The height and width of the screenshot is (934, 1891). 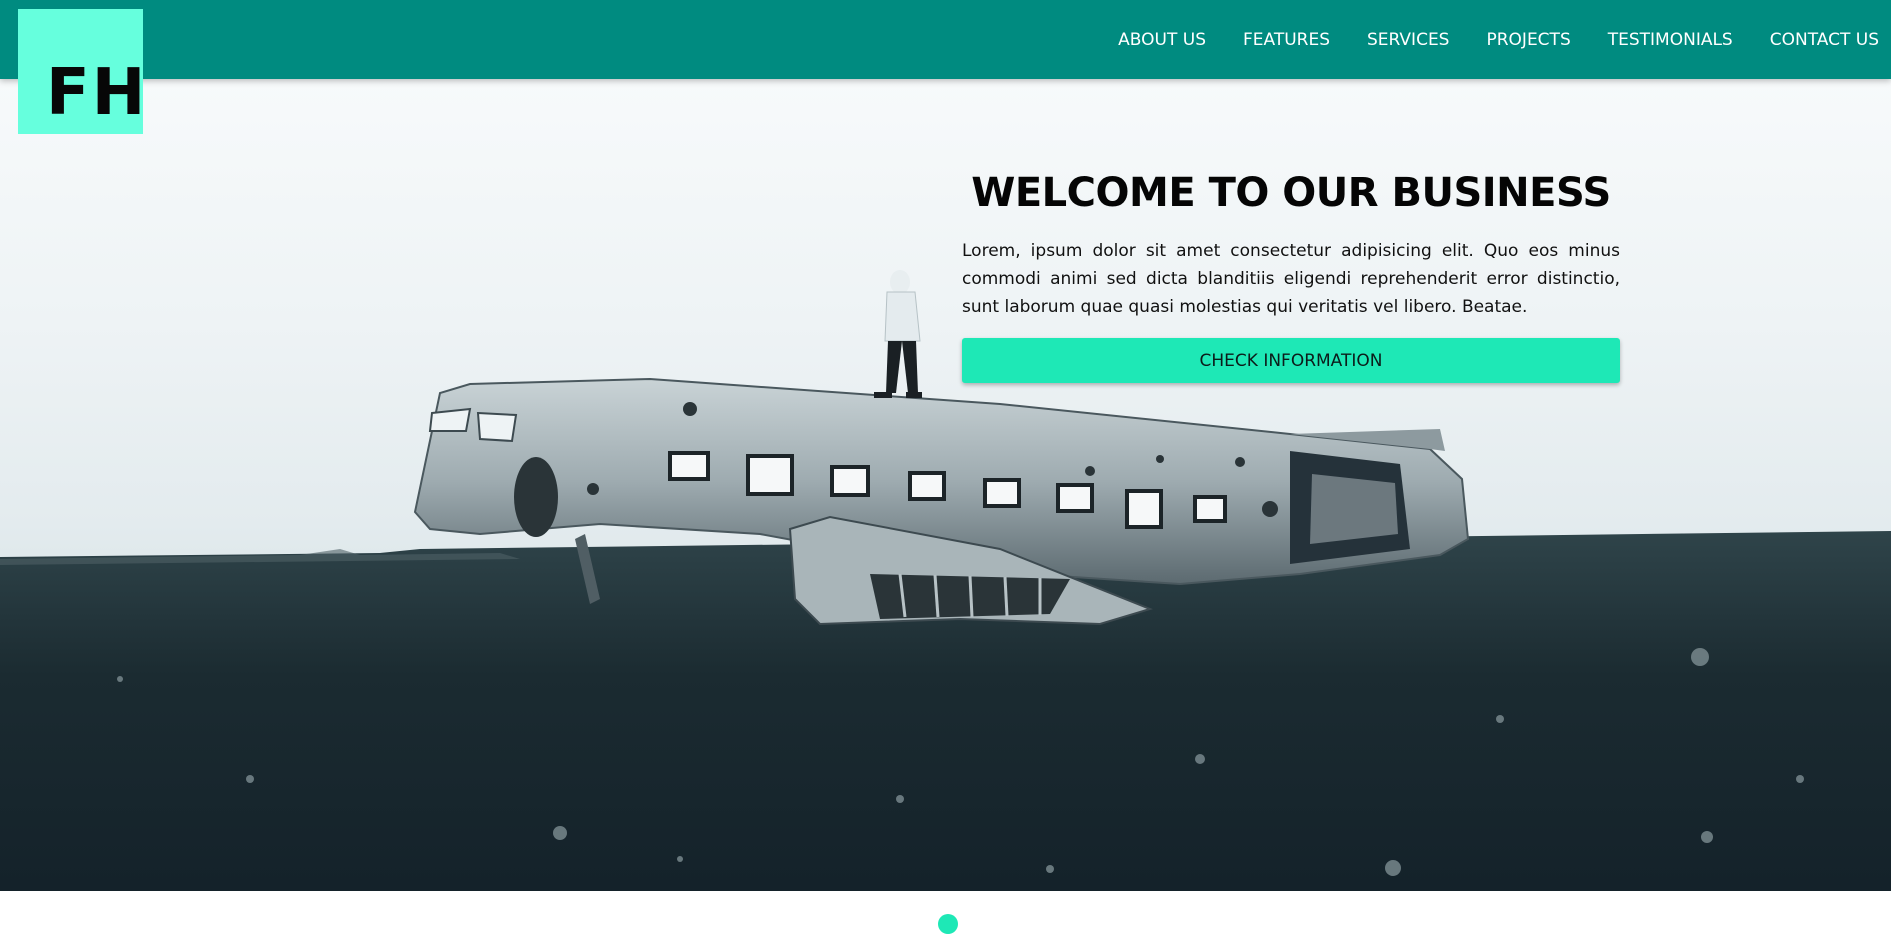 I want to click on hero-title: WELCOME TO OUR BUSINESS, so click(x=1291, y=193).